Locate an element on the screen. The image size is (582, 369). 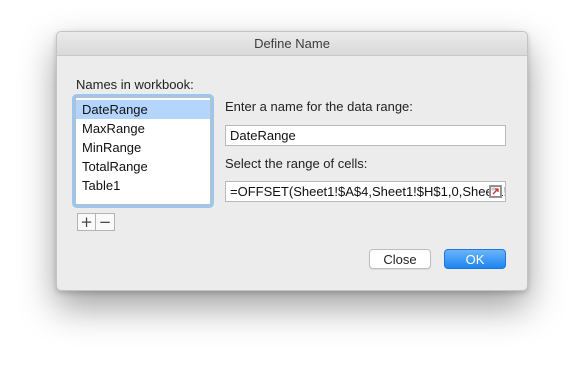
list-item-table1: Table1 is located at coordinates (143, 185).